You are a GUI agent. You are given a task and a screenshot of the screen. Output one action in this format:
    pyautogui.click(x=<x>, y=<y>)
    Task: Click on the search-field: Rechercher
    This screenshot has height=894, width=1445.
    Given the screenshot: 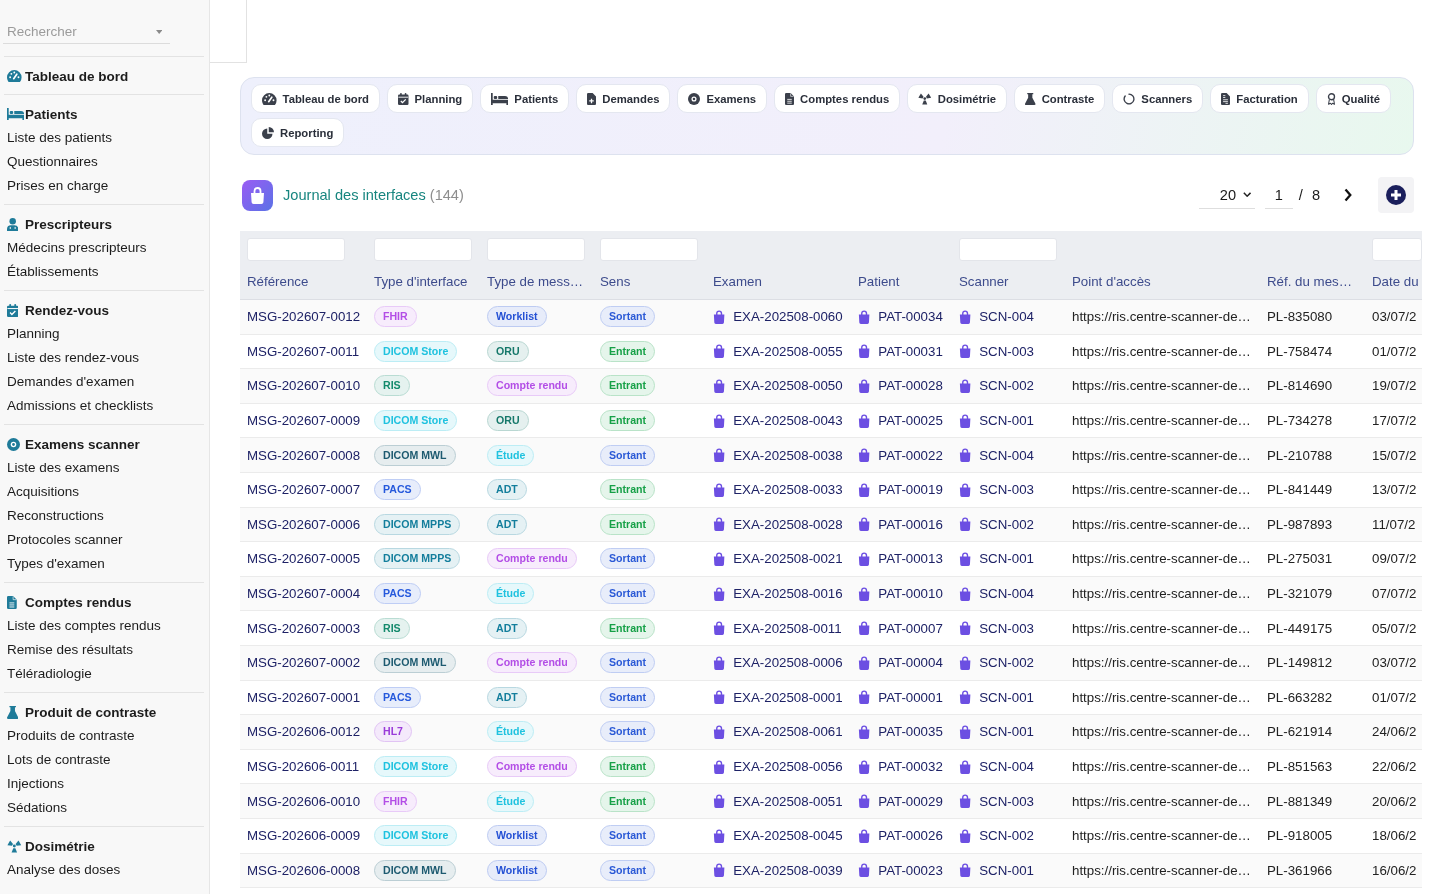 What is the action you would take?
    pyautogui.click(x=86, y=32)
    